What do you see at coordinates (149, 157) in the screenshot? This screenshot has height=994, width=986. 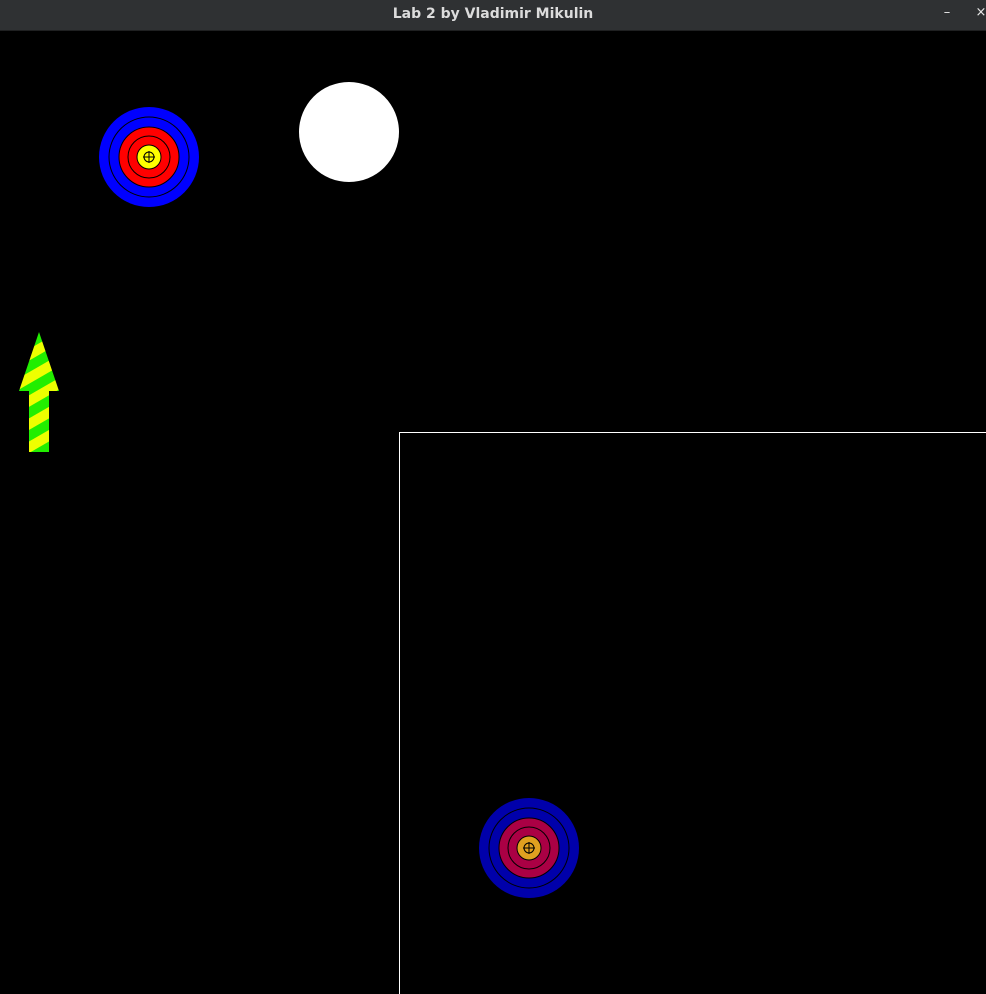 I see `target-top` at bounding box center [149, 157].